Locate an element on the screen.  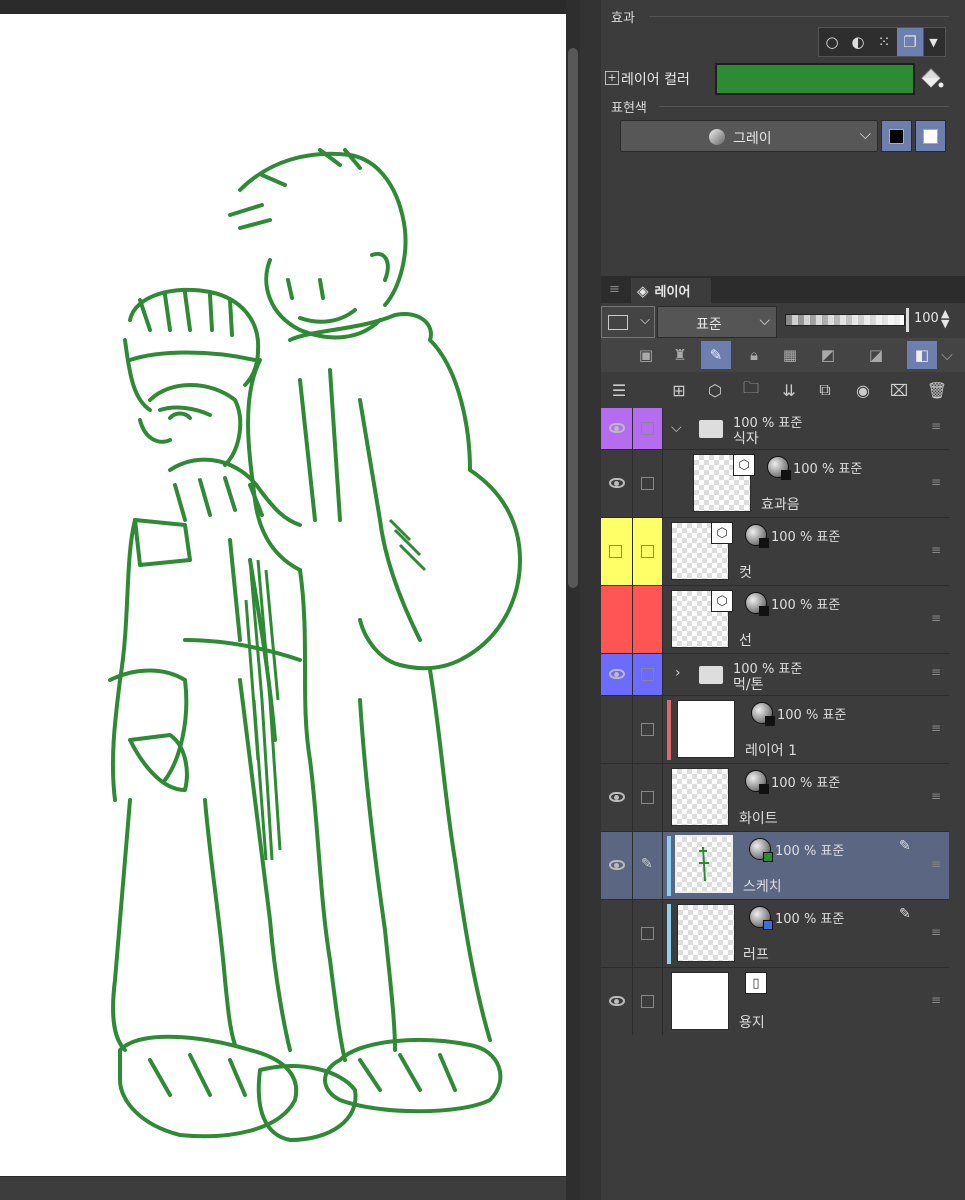
create-mask-icon: ◉ is located at coordinates (863, 390).